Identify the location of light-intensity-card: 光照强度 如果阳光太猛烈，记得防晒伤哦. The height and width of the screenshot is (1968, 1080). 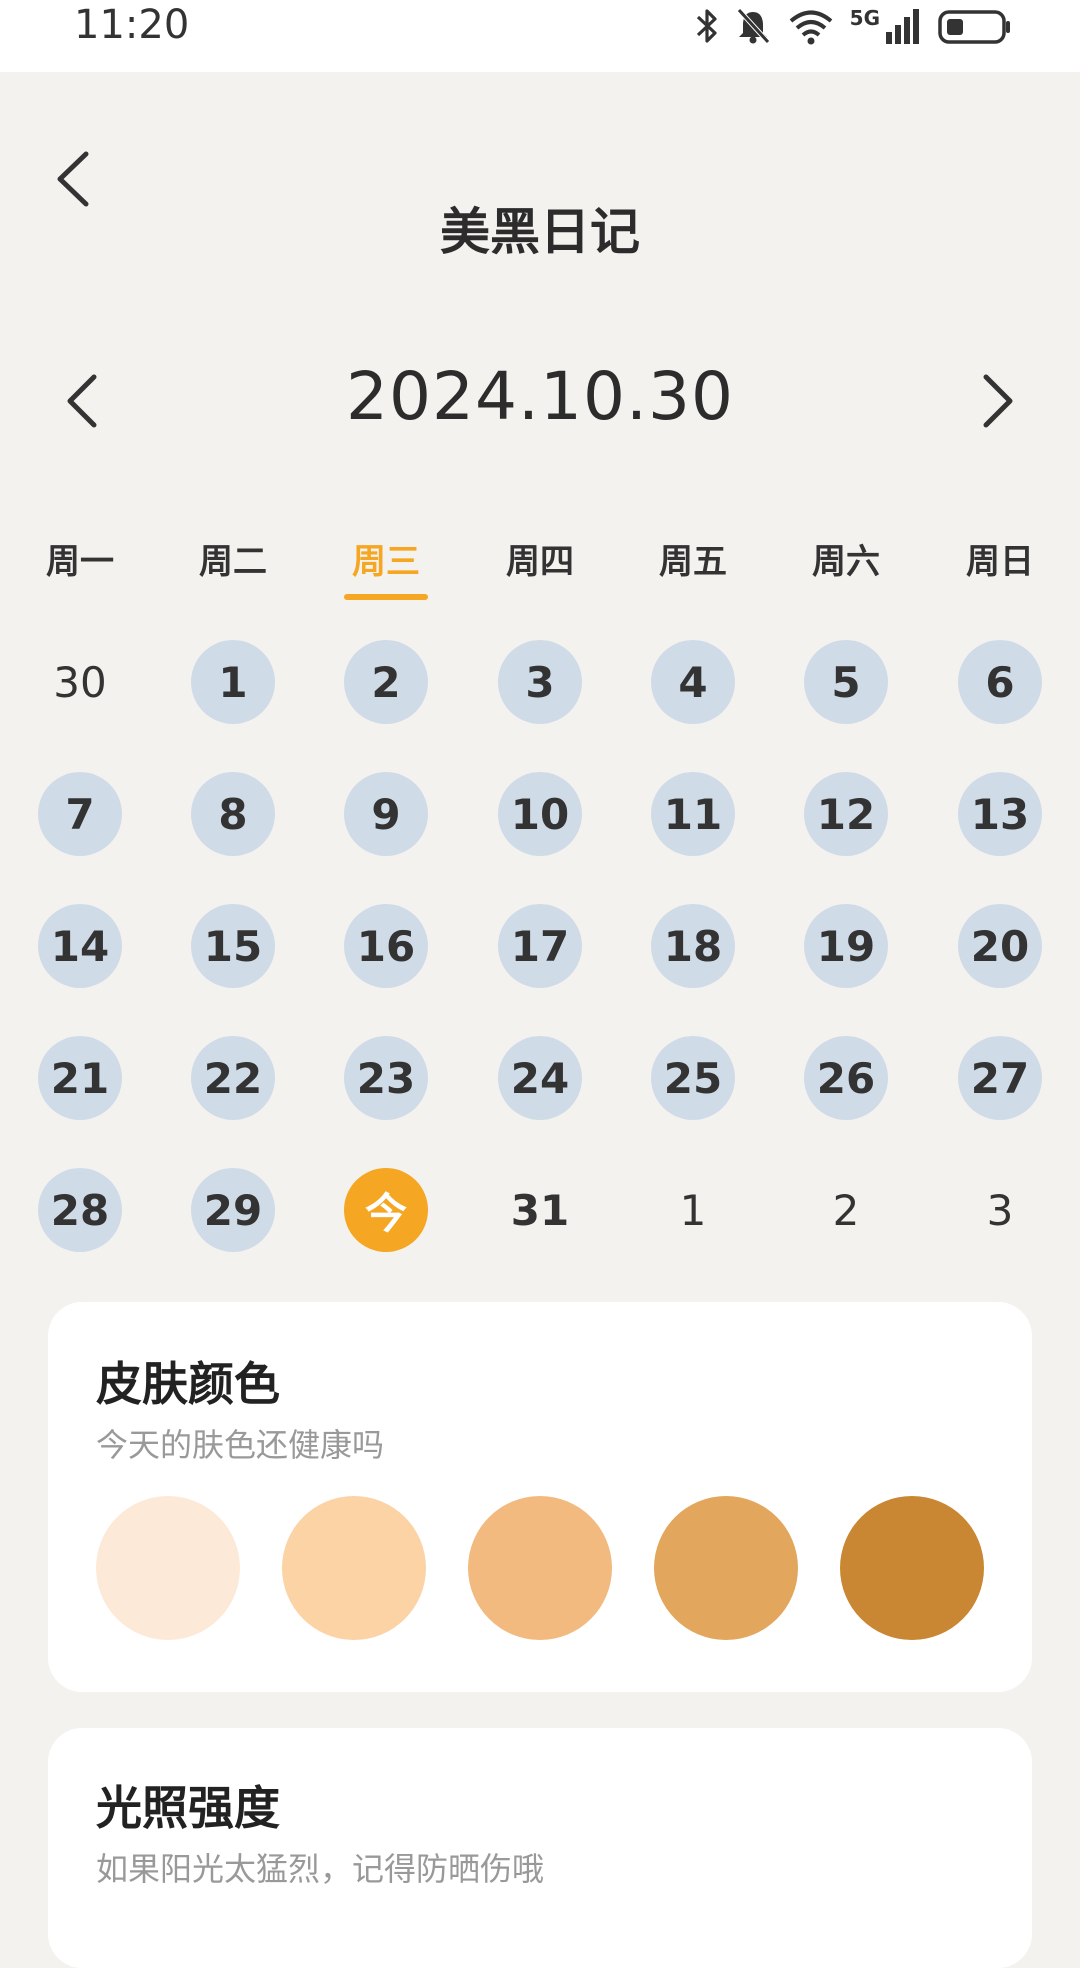
(540, 1848).